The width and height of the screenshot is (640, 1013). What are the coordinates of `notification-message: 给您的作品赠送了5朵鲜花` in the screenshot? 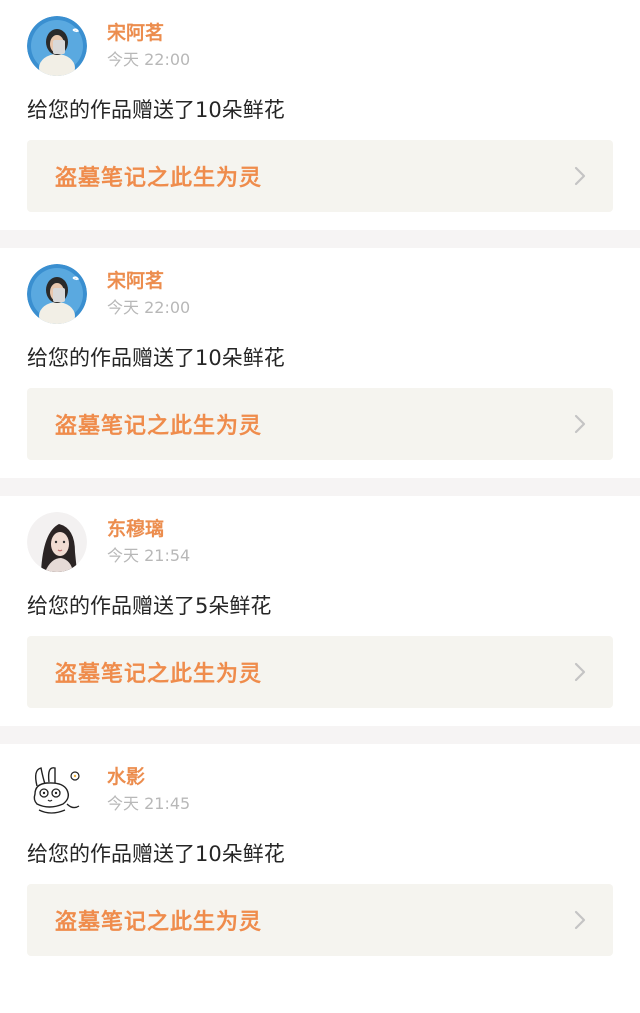 It's located at (149, 606).